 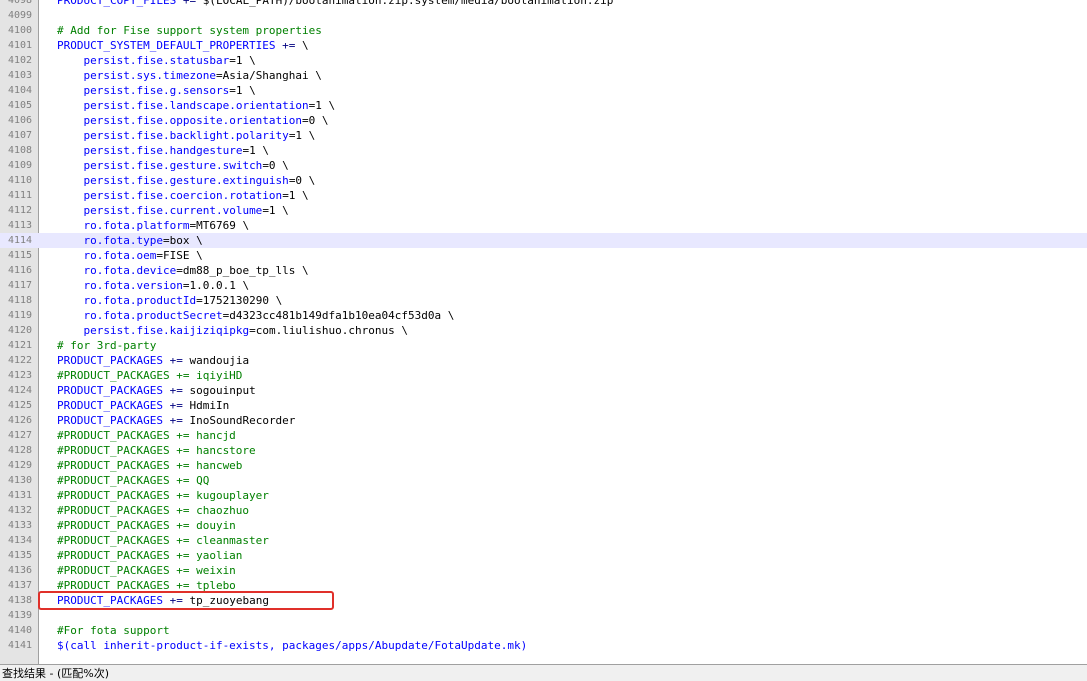 What do you see at coordinates (543, 672) in the screenshot?
I see `search-results-bar: 查找结果 - (匹配%次)` at bounding box center [543, 672].